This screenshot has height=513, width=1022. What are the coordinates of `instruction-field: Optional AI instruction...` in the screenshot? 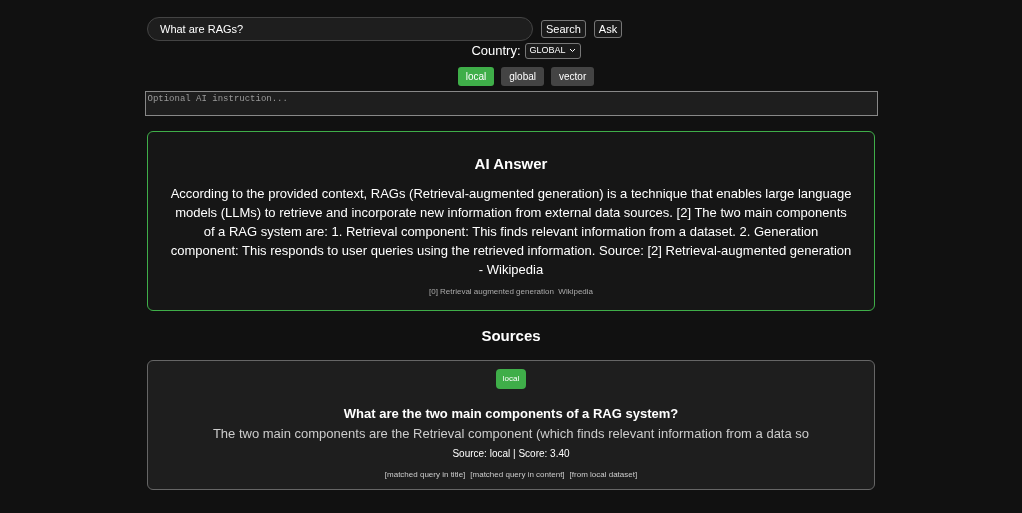 It's located at (511, 103).